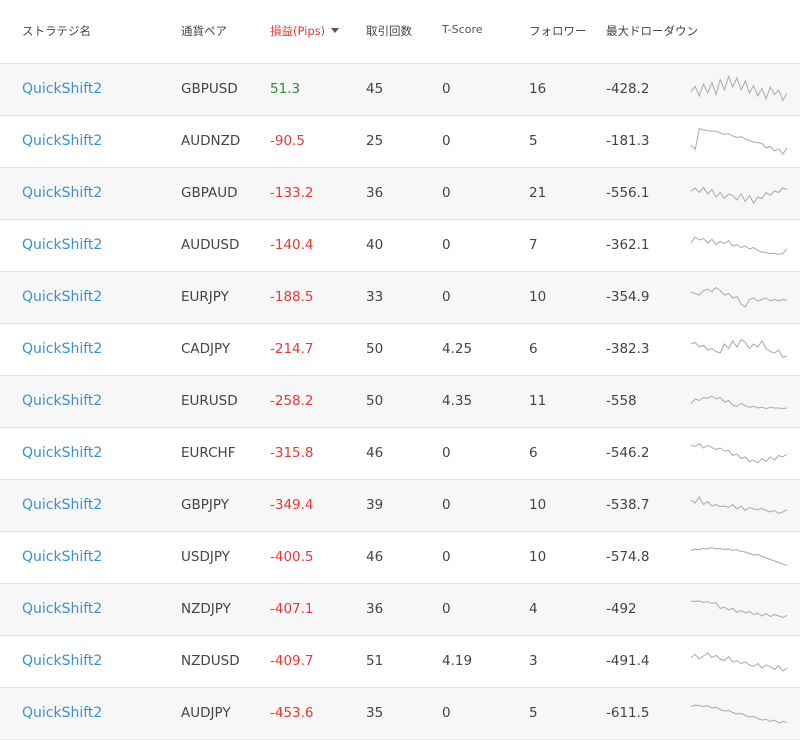 The width and height of the screenshot is (800, 740). Describe the element at coordinates (292, 245) in the screenshot. I see `pnl-value: -140.4` at that location.